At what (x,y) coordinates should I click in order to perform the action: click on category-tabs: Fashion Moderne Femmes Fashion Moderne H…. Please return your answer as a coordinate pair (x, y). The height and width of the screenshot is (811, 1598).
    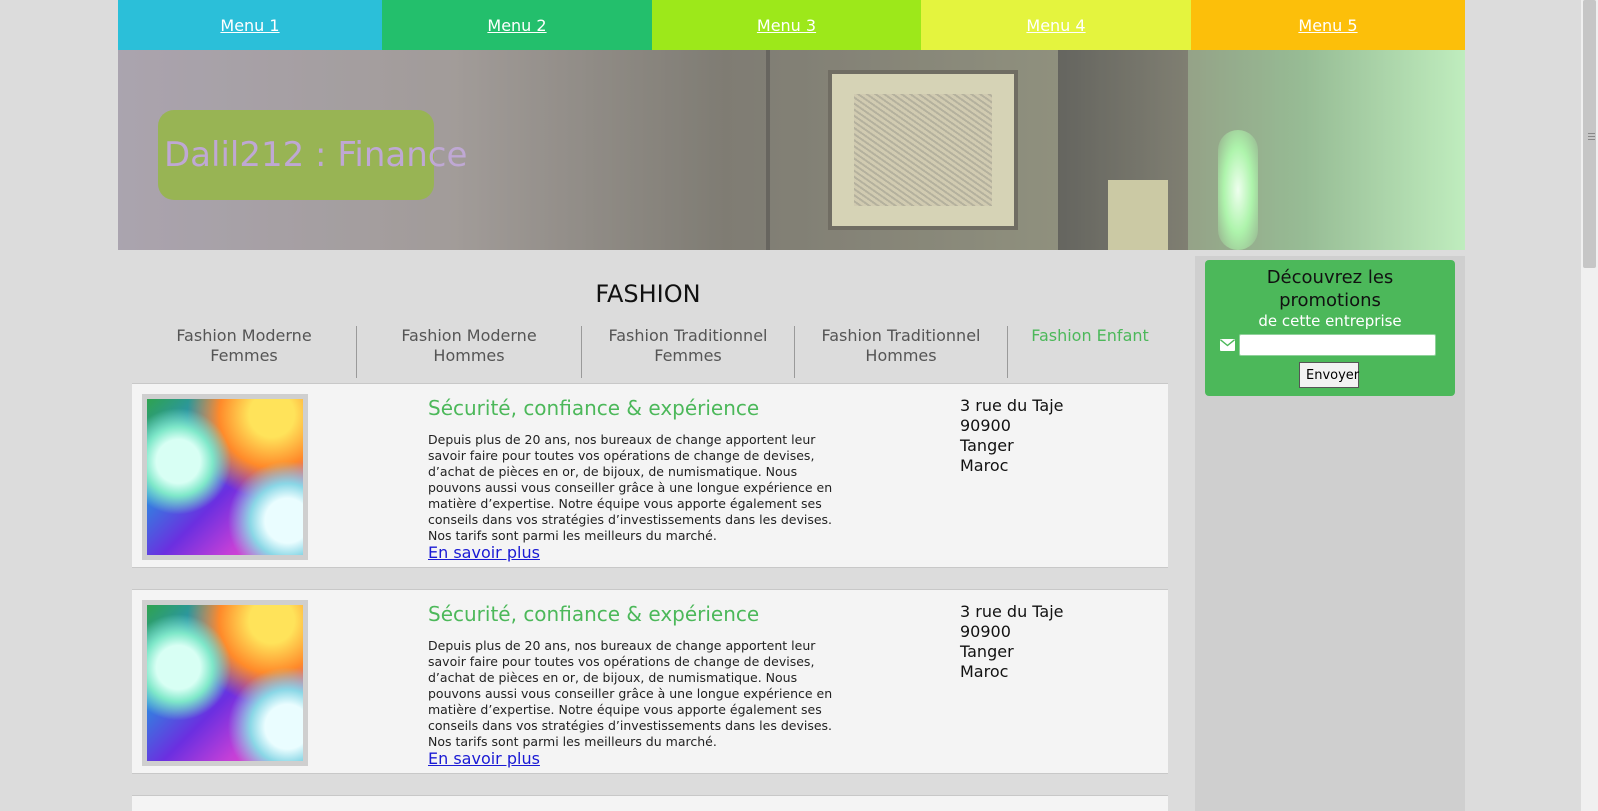
    Looking at the image, I should click on (652, 352).